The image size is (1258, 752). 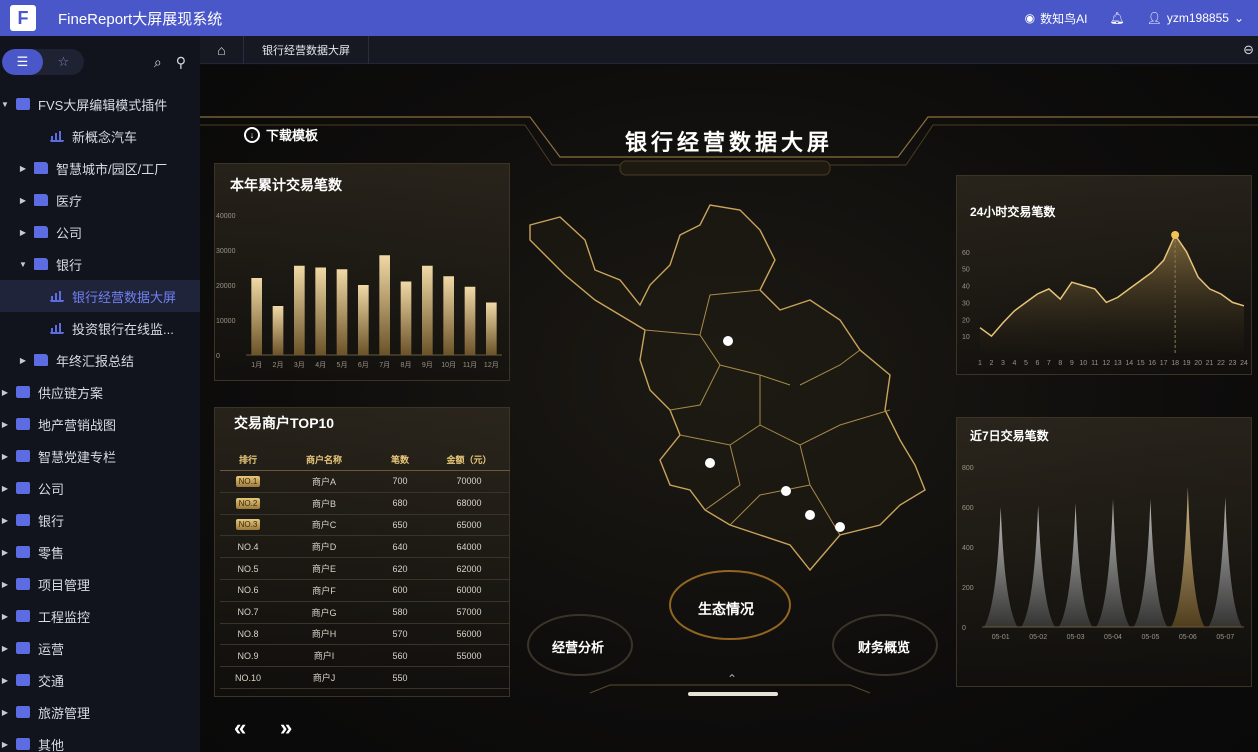 What do you see at coordinates (399, 460) in the screenshot?
I see `col-header-count: 笔数` at bounding box center [399, 460].